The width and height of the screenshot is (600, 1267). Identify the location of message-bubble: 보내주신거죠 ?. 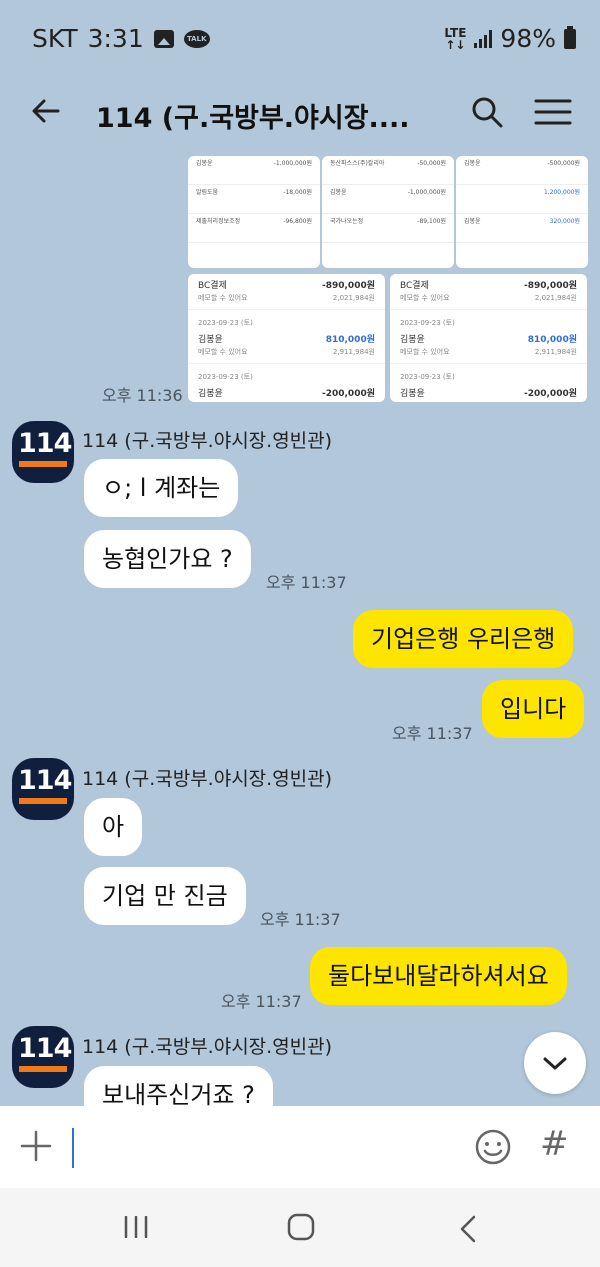
(178, 1086).